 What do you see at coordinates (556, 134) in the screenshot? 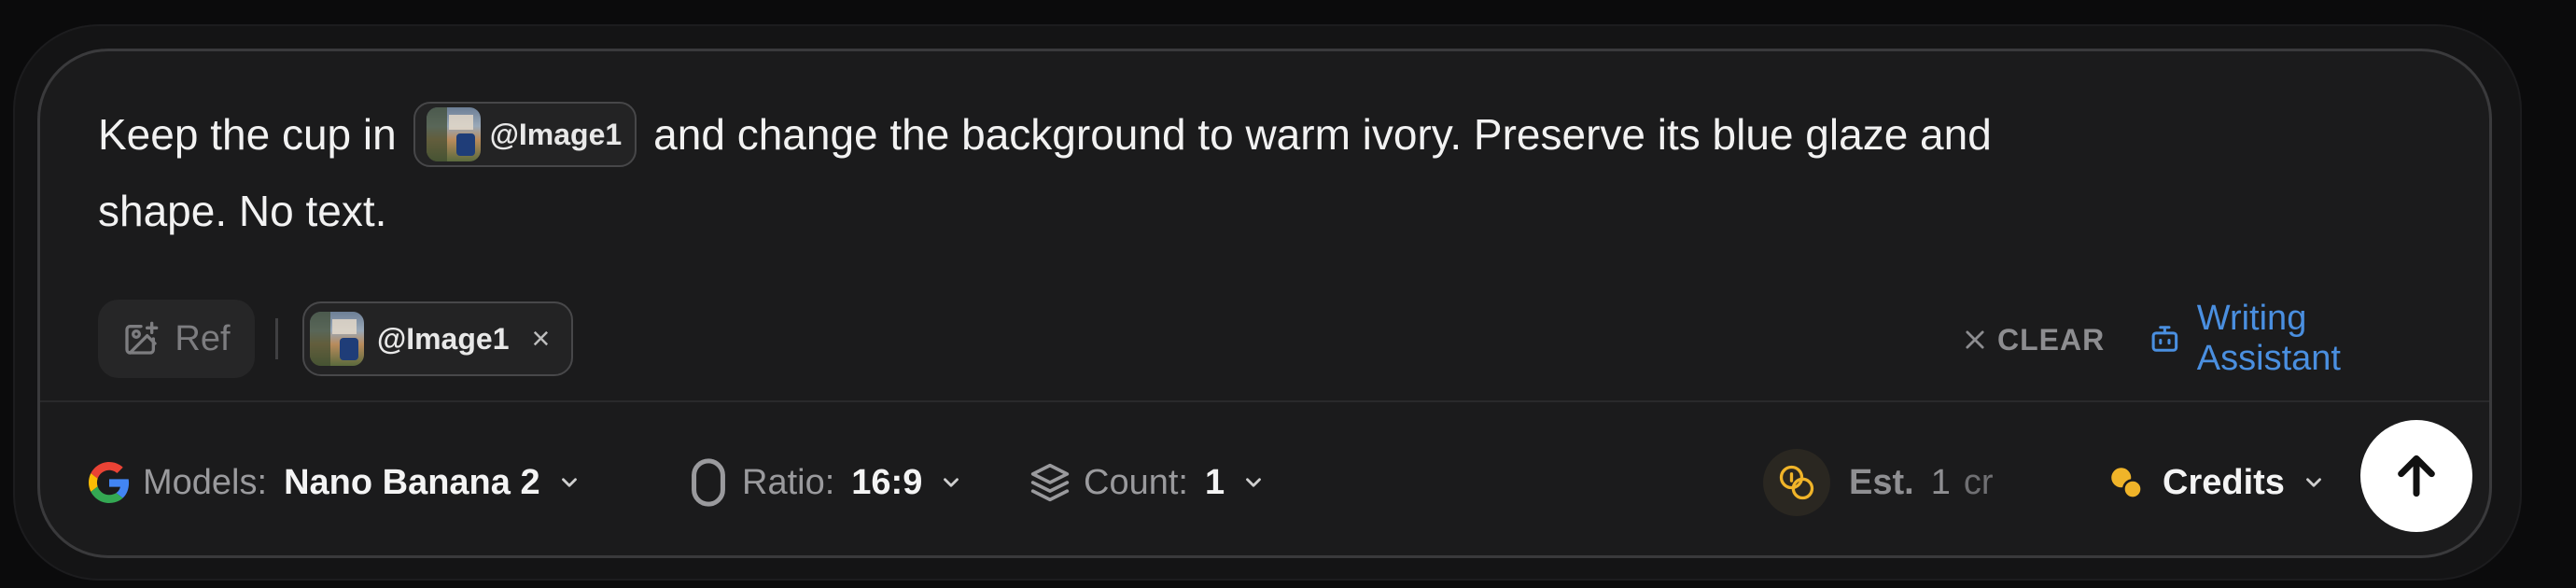
I see `mention-label: @Image1` at bounding box center [556, 134].